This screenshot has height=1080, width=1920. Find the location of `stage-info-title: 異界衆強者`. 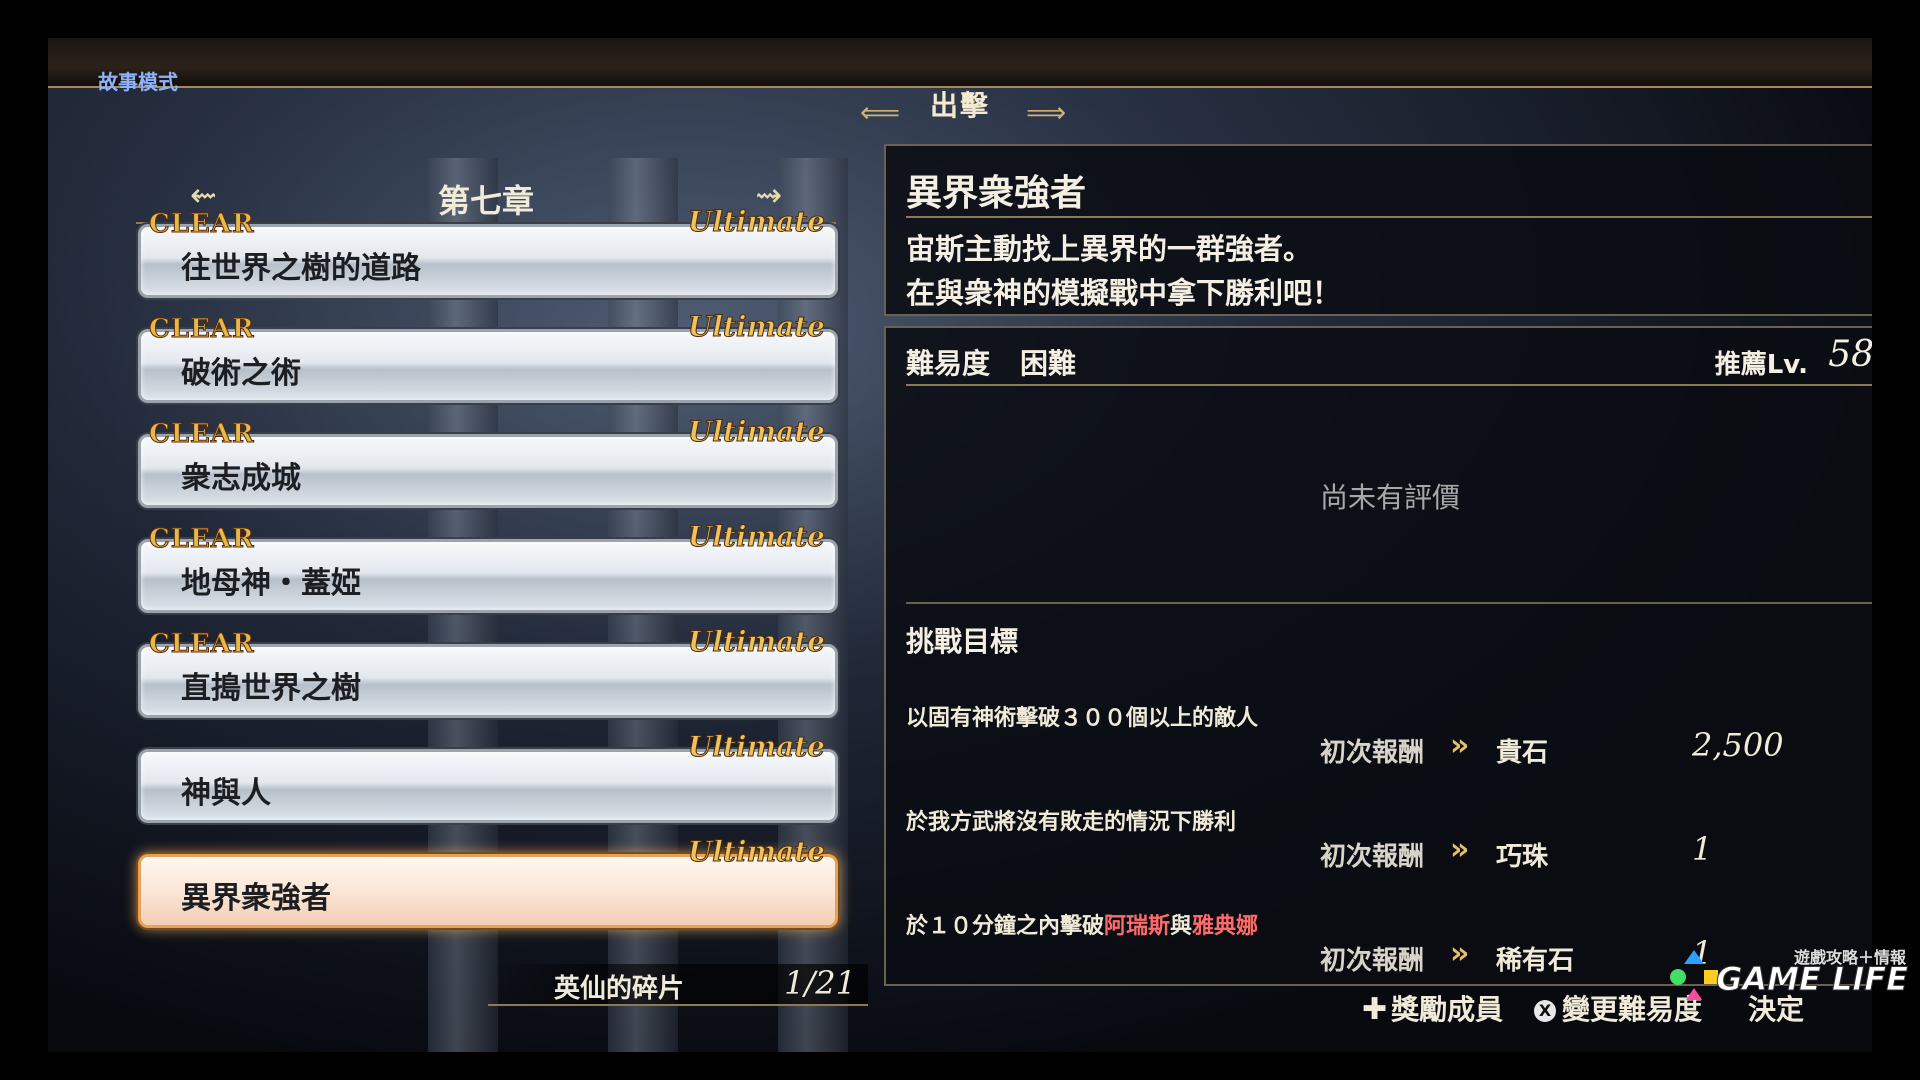

stage-info-title: 異界衆強者 is located at coordinates (996, 193).